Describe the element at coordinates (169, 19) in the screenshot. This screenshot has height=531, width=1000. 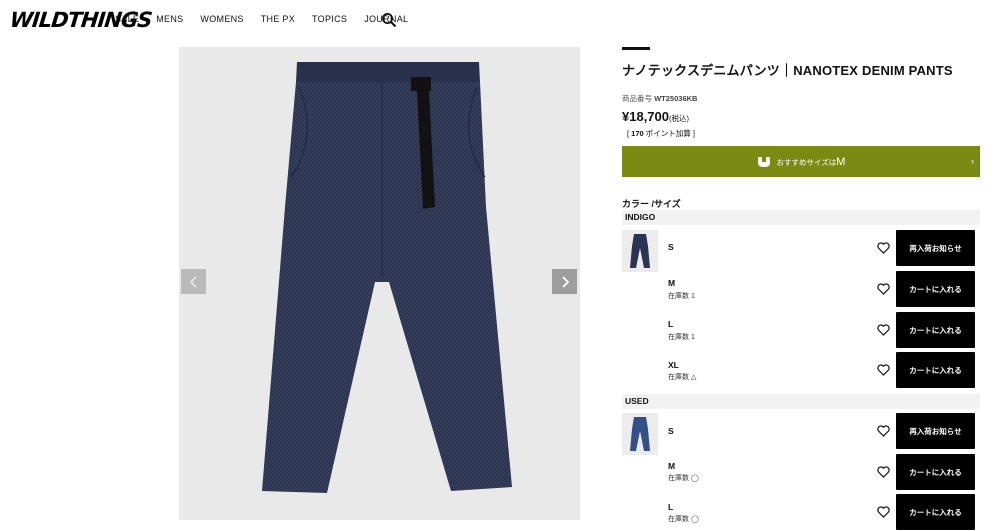
I see `nav-mens: MENS` at that location.